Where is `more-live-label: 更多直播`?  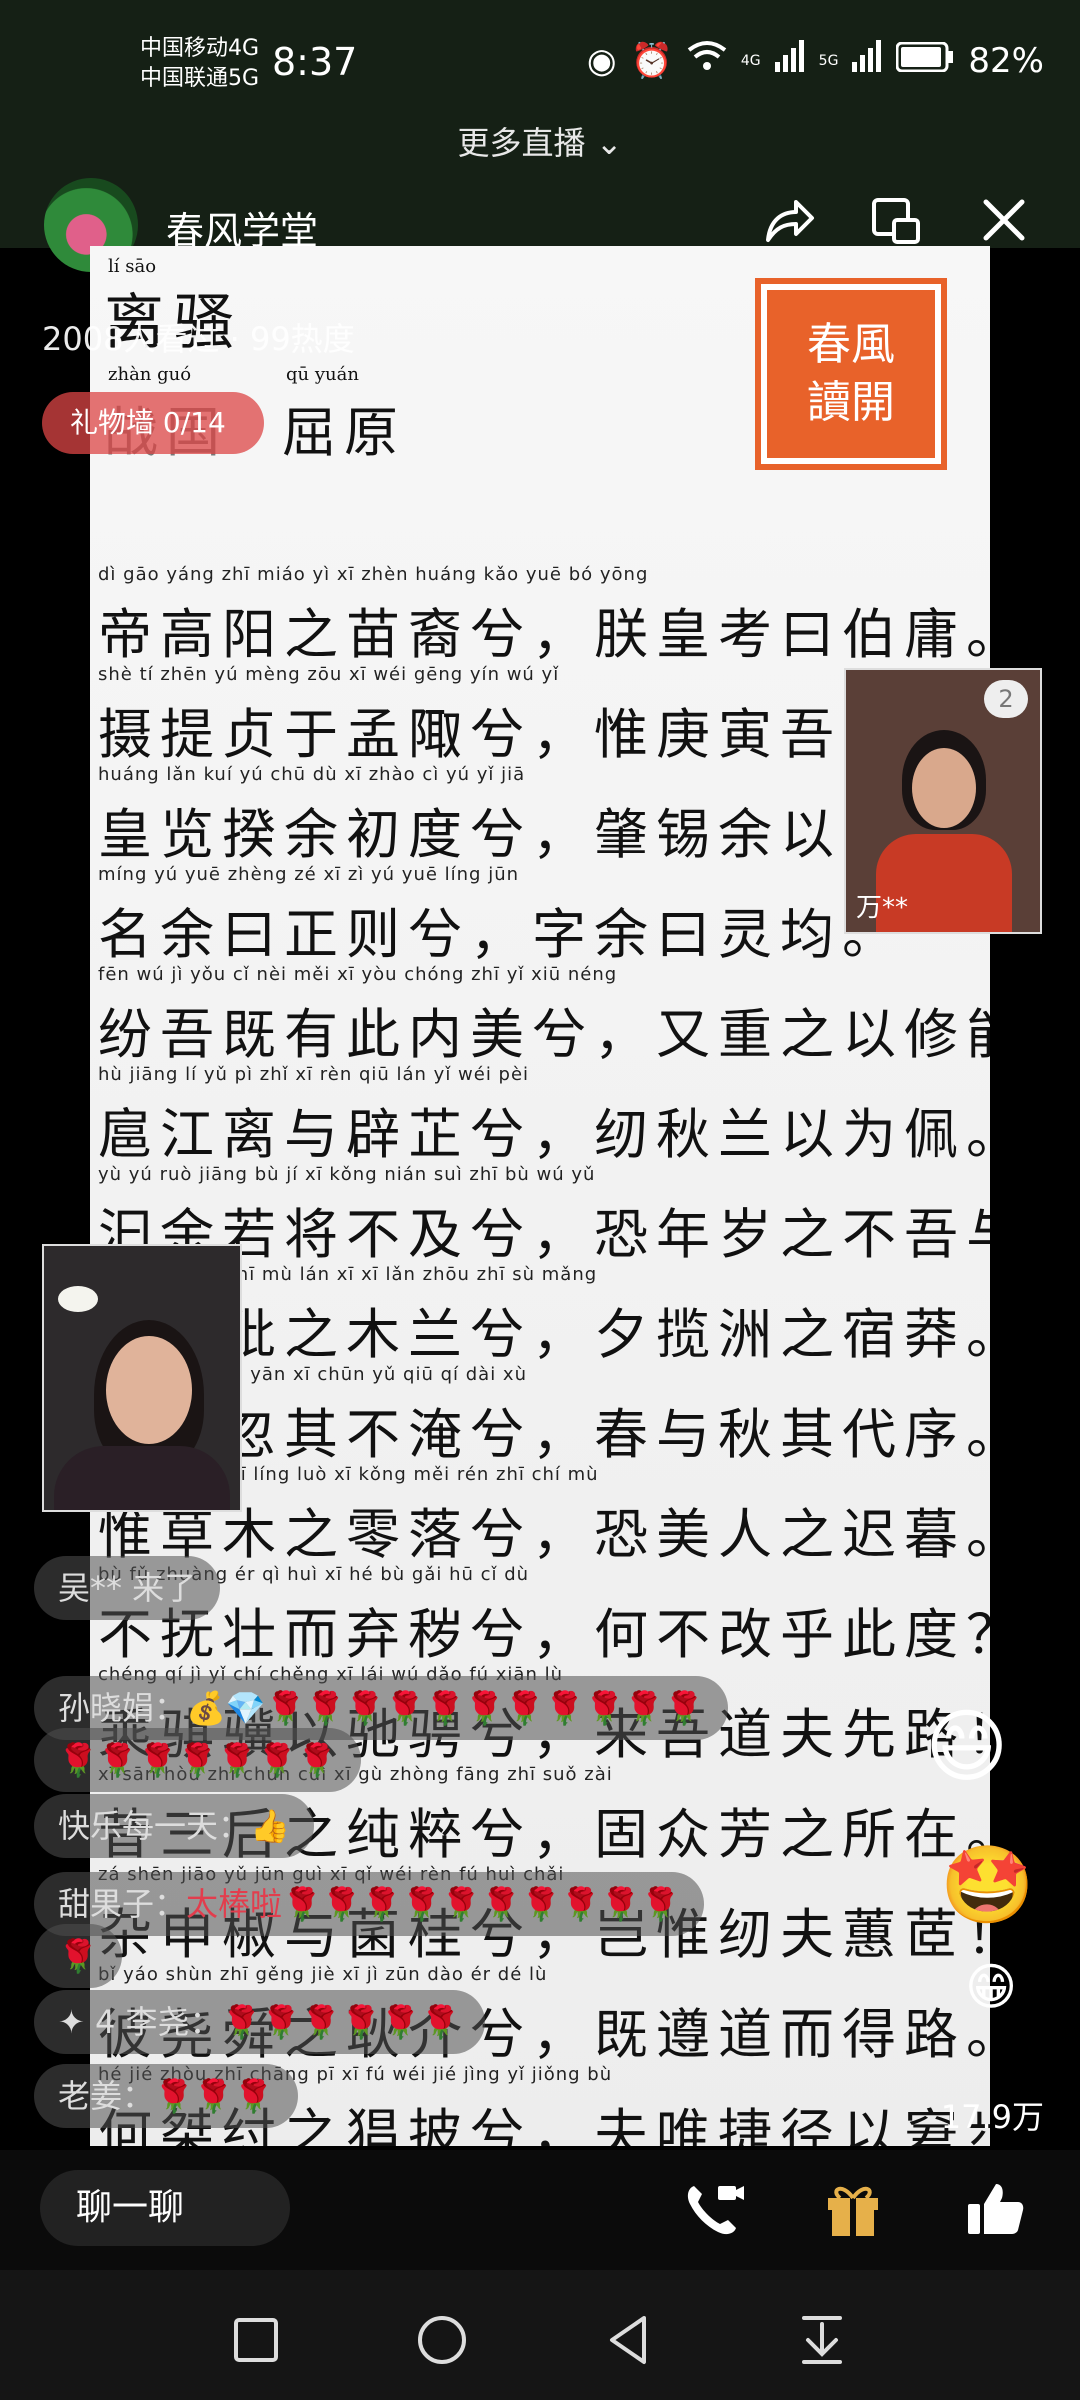
more-live-label: 更多直播 is located at coordinates (521, 143).